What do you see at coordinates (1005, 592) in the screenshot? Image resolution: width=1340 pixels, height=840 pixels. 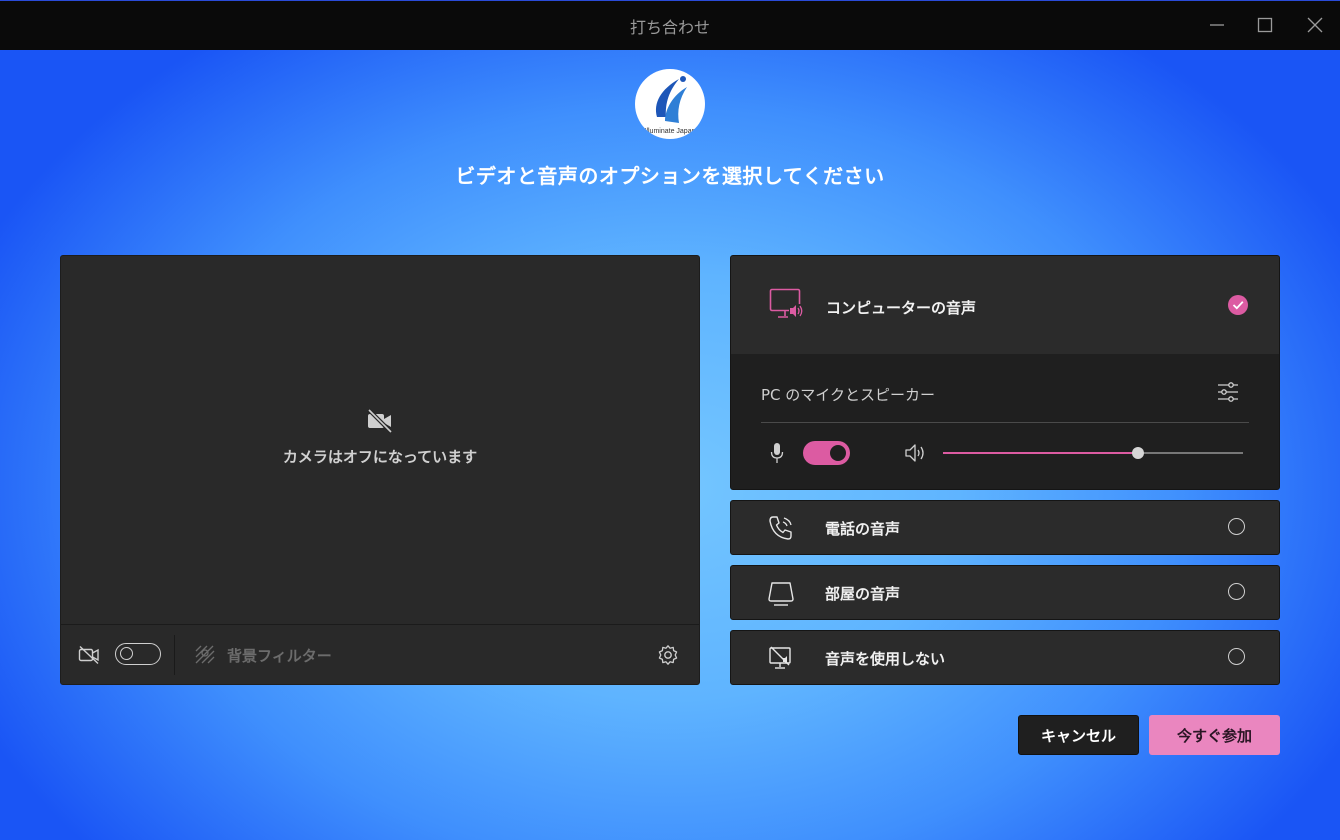 I see `room-audio-option: 部屋の音声` at bounding box center [1005, 592].